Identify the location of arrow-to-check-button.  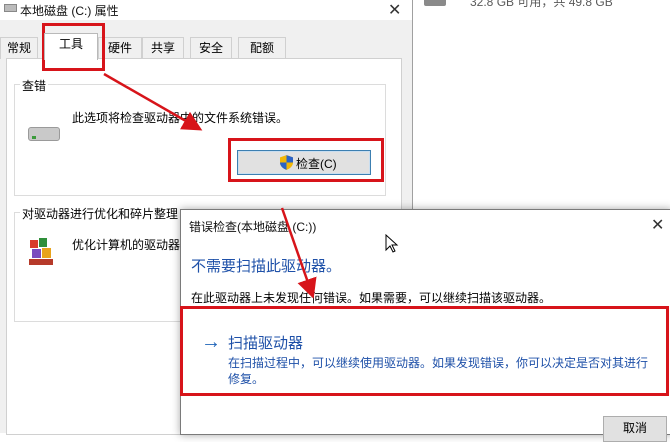
(153, 101).